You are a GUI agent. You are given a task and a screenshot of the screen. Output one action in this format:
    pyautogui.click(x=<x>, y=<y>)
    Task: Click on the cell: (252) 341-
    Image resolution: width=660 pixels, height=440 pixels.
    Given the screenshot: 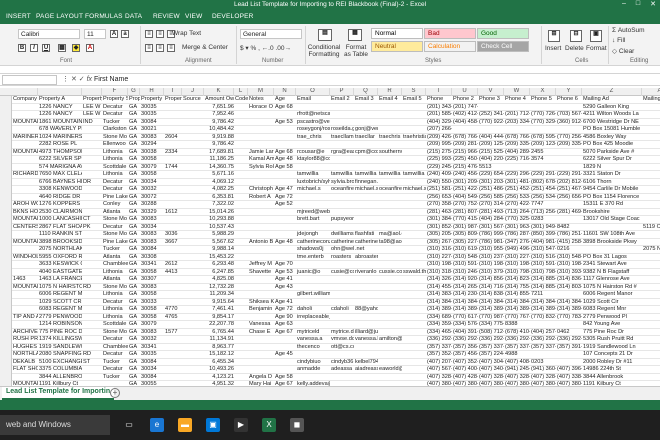 What is the action you would take?
    pyautogui.click(x=491, y=115)
    